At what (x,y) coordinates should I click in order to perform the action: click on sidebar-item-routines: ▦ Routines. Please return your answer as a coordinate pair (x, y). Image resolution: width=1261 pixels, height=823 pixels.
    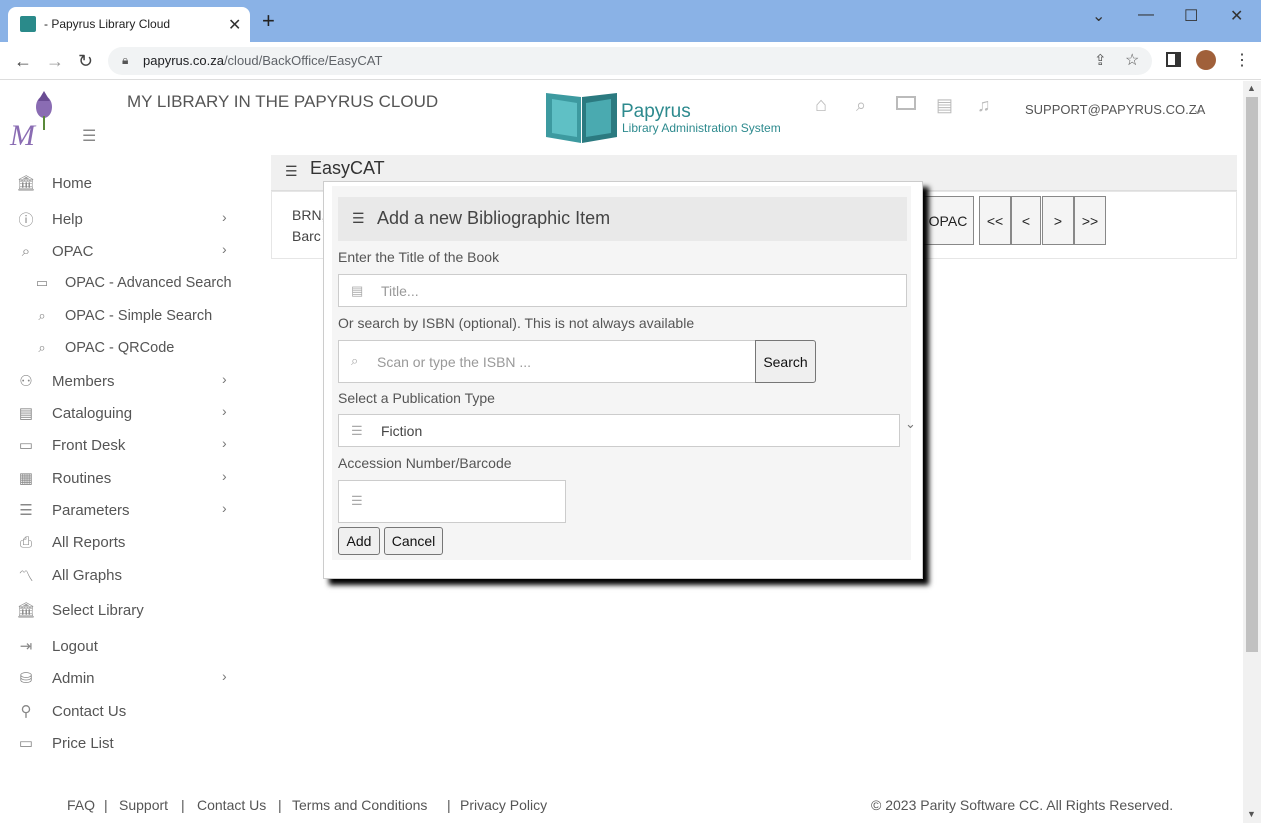
    Looking at the image, I should click on (62, 478).